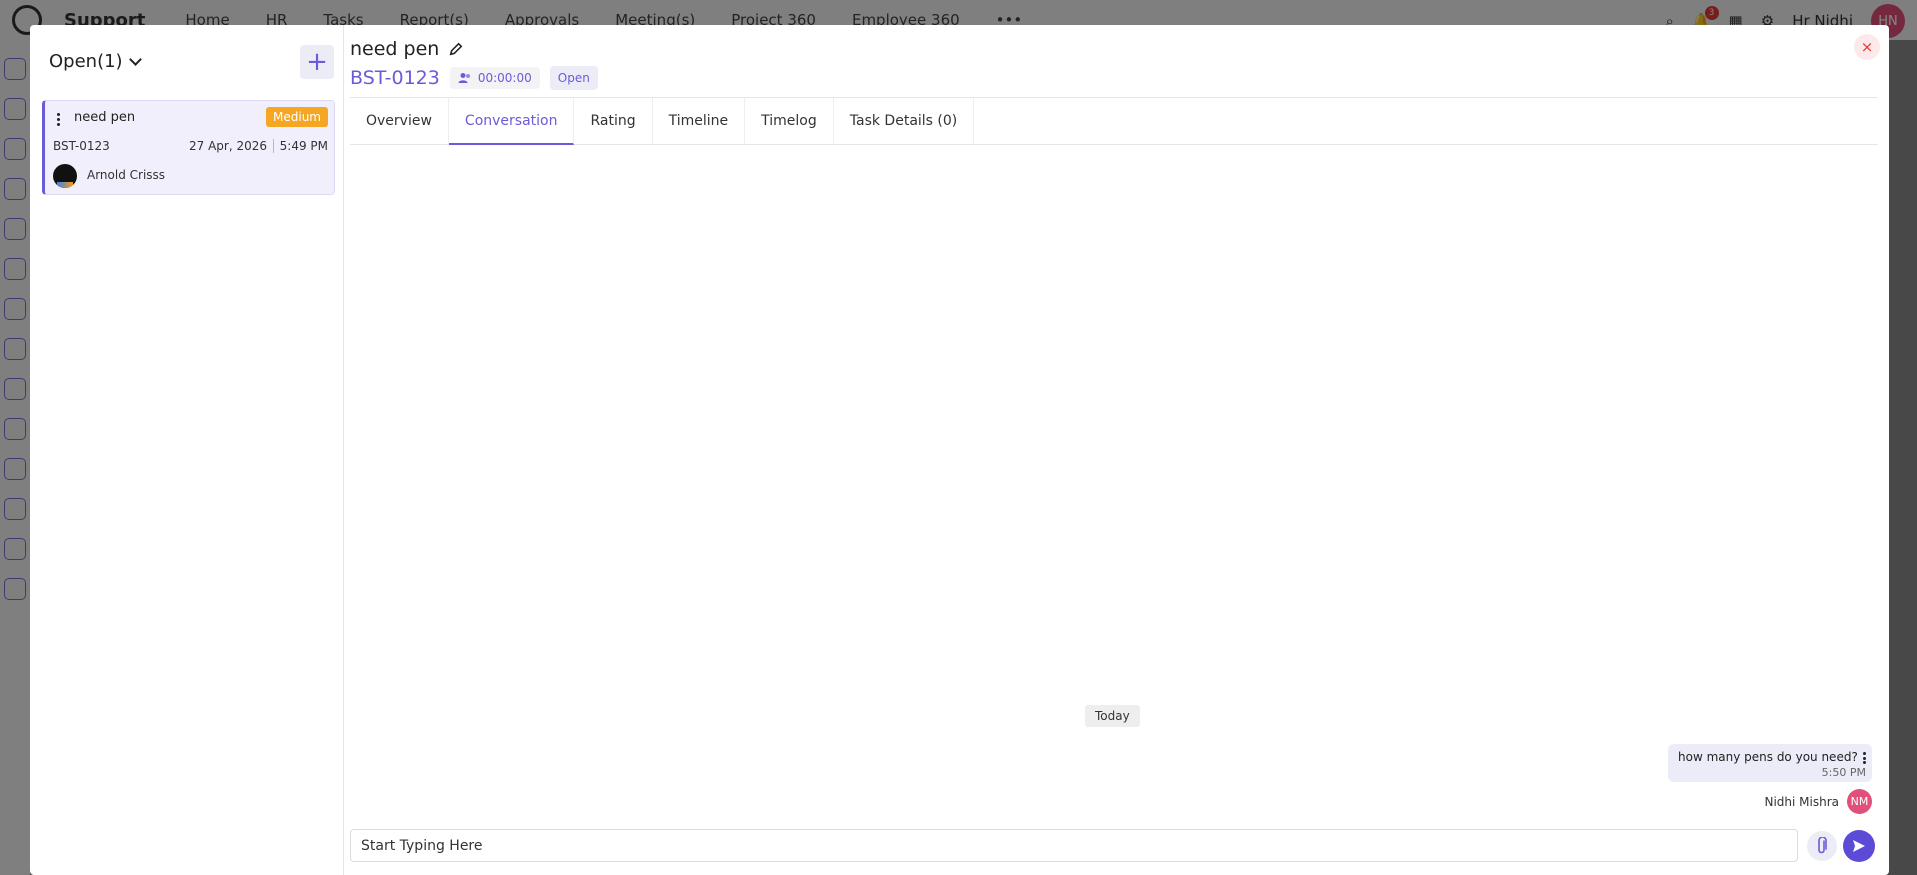  Describe the element at coordinates (399, 121) in the screenshot. I see `tab-overview: Overview` at that location.